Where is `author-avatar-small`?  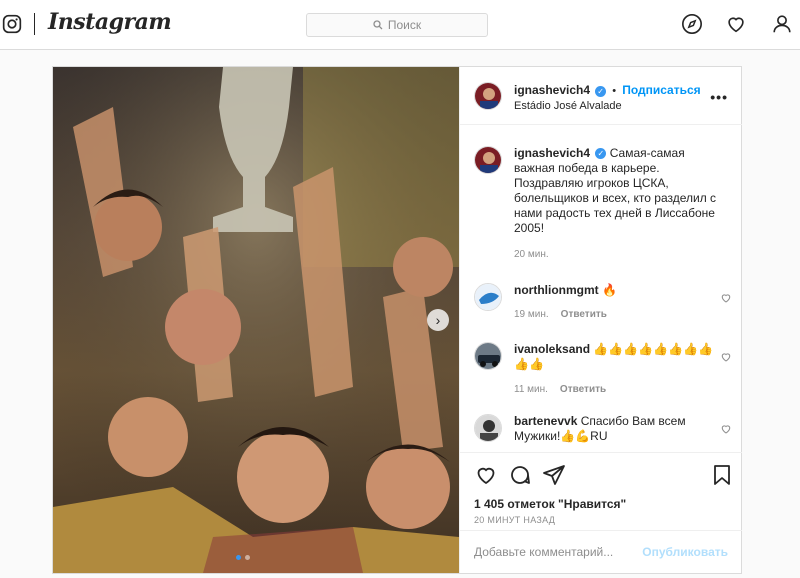
author-avatar-small is located at coordinates (488, 160).